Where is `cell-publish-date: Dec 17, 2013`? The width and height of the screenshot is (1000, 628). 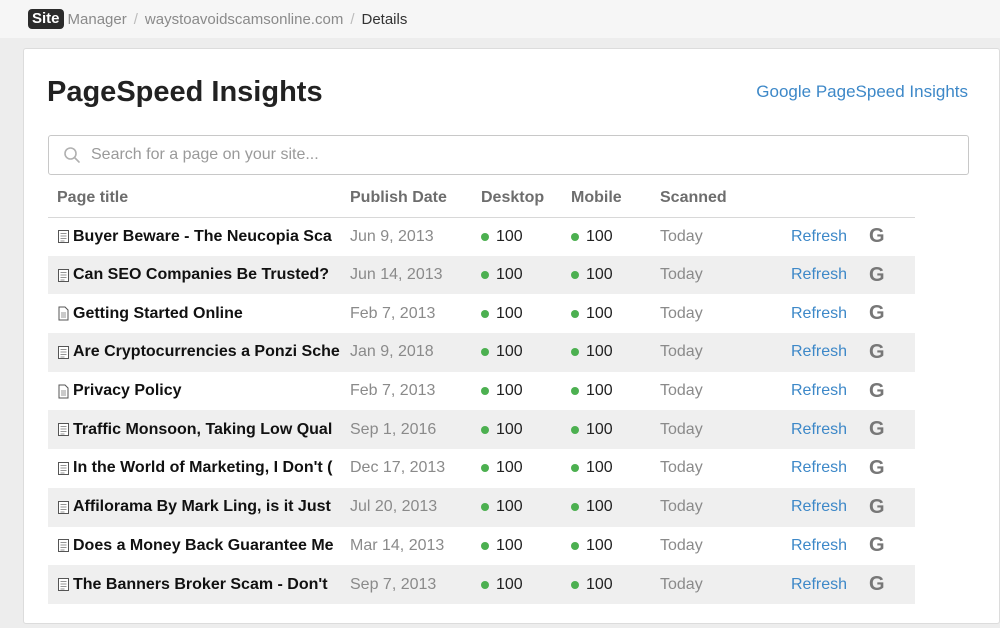
cell-publish-date: Dec 17, 2013 is located at coordinates (415, 468).